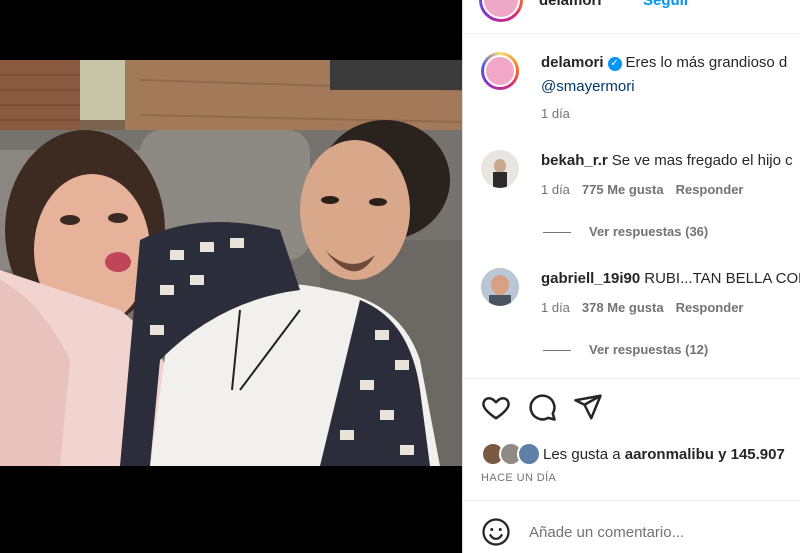 The width and height of the screenshot is (800, 553). I want to click on caption-mention-line: @smayermori, so click(588, 87).